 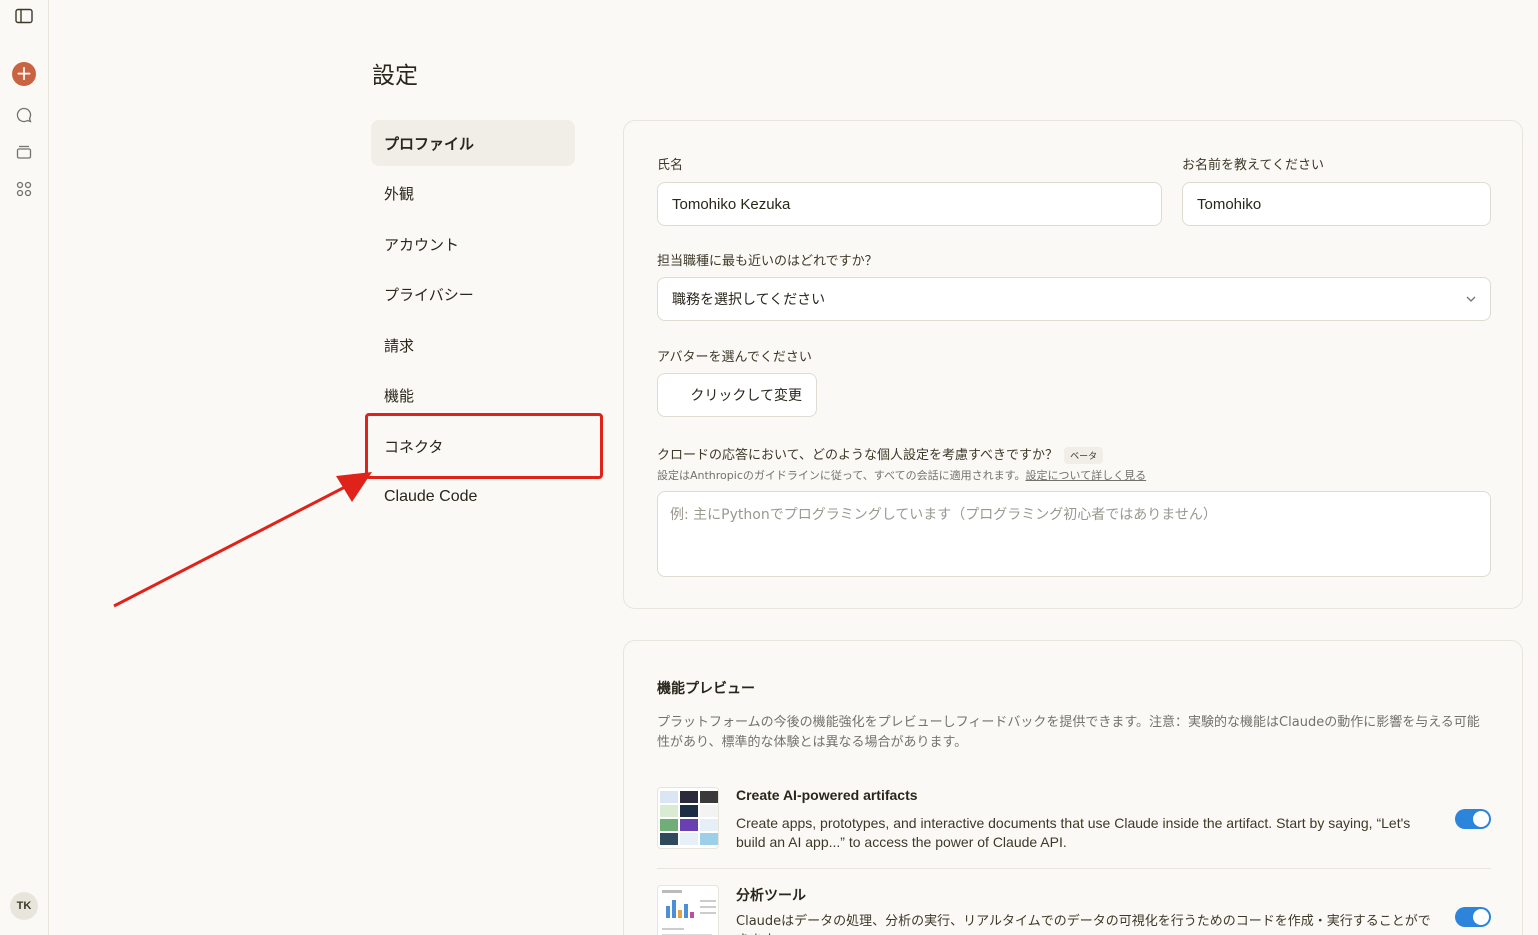 What do you see at coordinates (24, 16) in the screenshot?
I see `sidebar-toggle-icon` at bounding box center [24, 16].